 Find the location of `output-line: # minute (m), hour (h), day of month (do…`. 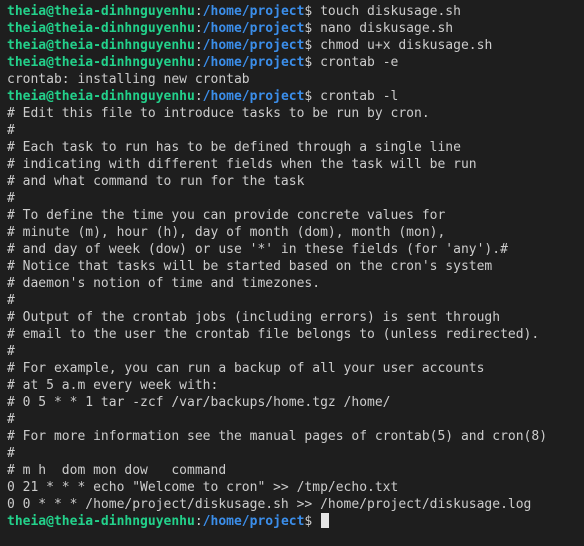

output-line: # minute (m), hour (h), day of month (do… is located at coordinates (226, 232).